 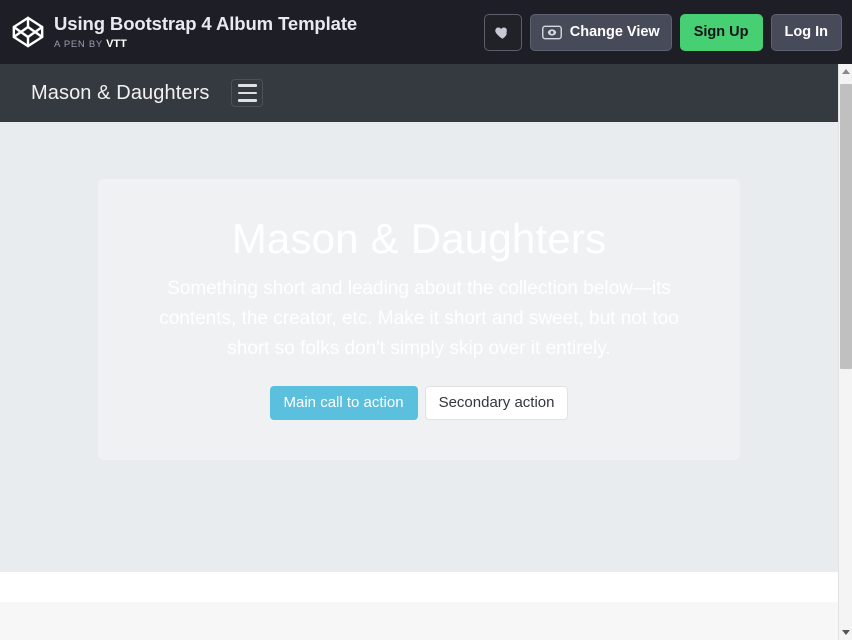 What do you see at coordinates (419, 621) in the screenshot?
I see `album-section: a baby crib` at bounding box center [419, 621].